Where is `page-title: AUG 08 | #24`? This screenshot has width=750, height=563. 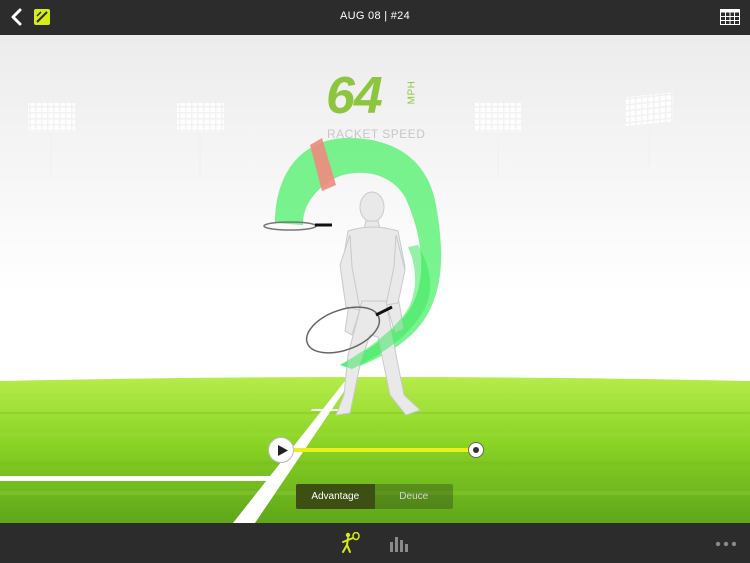
page-title: AUG 08 | #24 is located at coordinates (375, 16).